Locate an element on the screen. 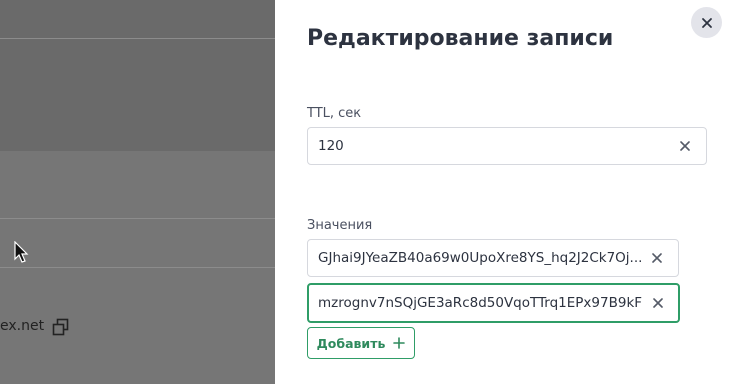  clear-value-1-button is located at coordinates (657, 258).